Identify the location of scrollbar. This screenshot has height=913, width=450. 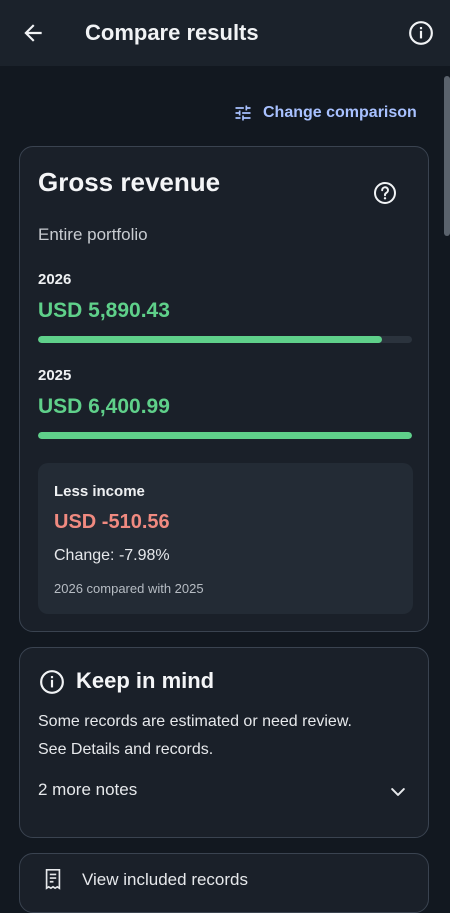
(447, 156).